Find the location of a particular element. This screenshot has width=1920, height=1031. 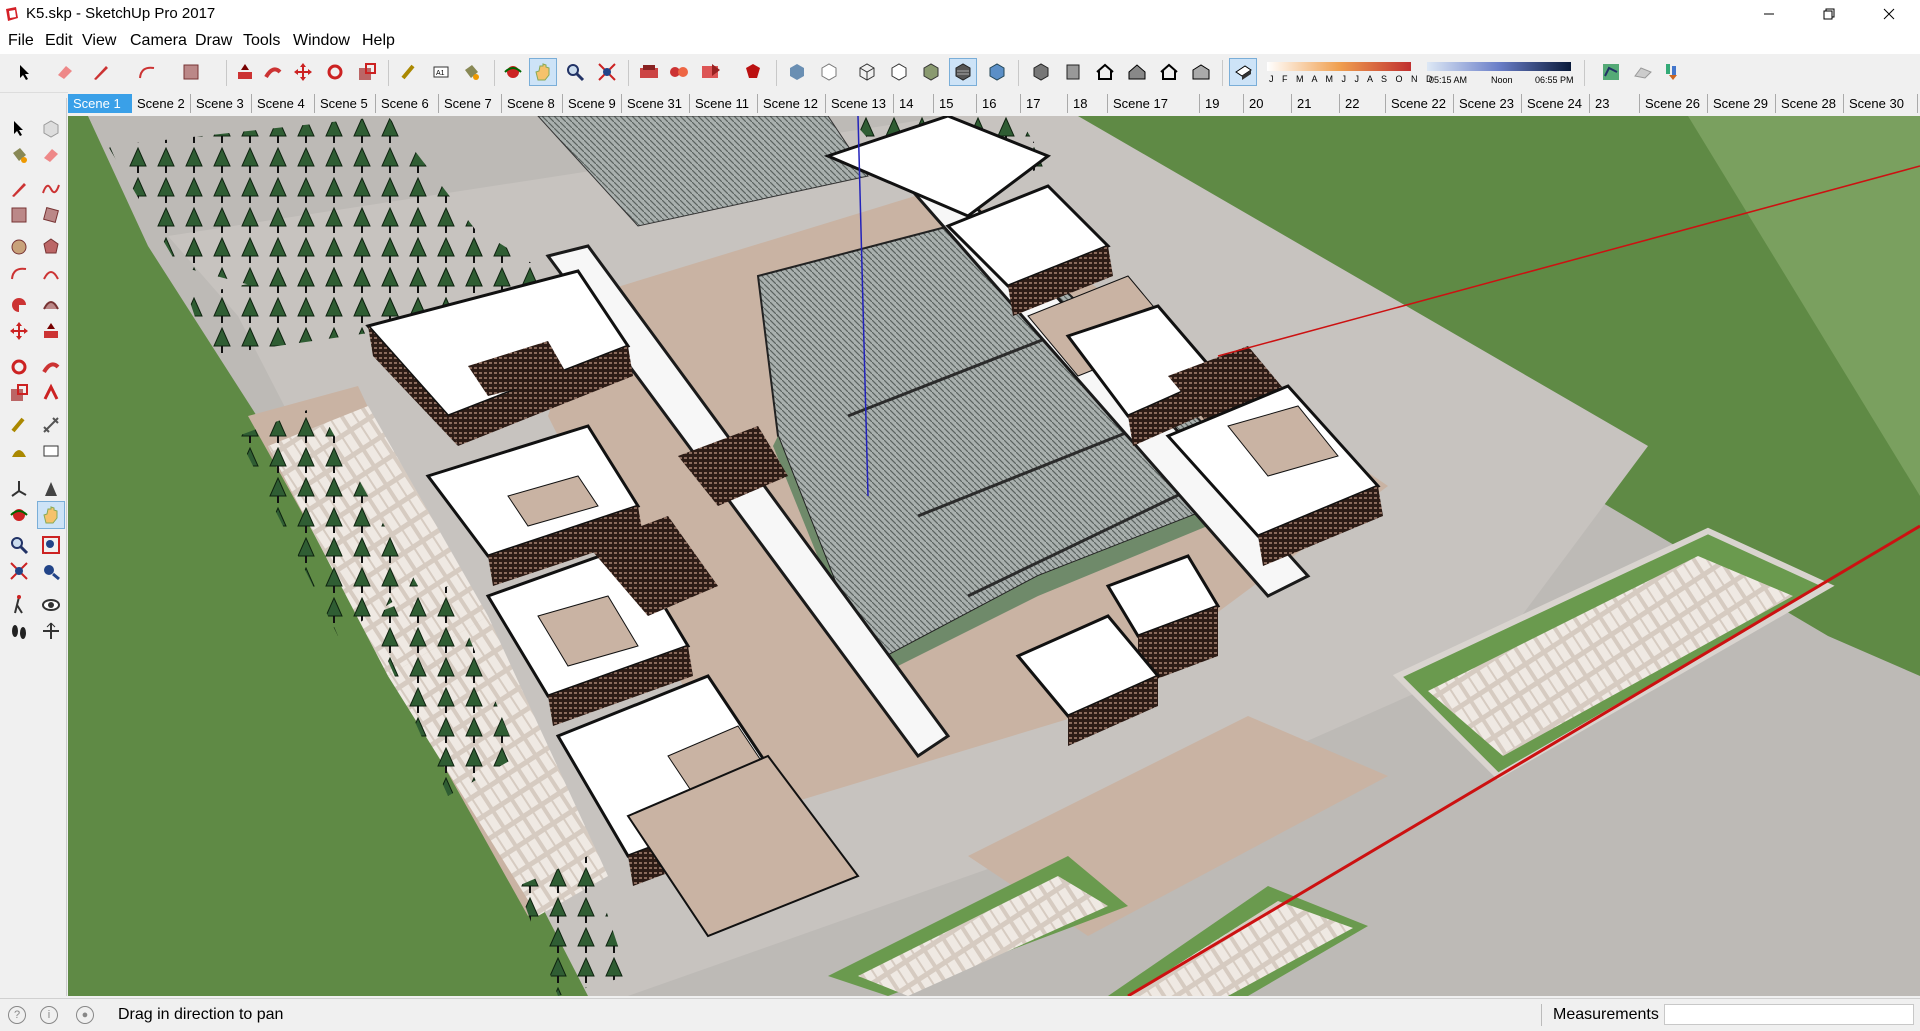

scene-tab: Scene 24 is located at coordinates (1556, 103).